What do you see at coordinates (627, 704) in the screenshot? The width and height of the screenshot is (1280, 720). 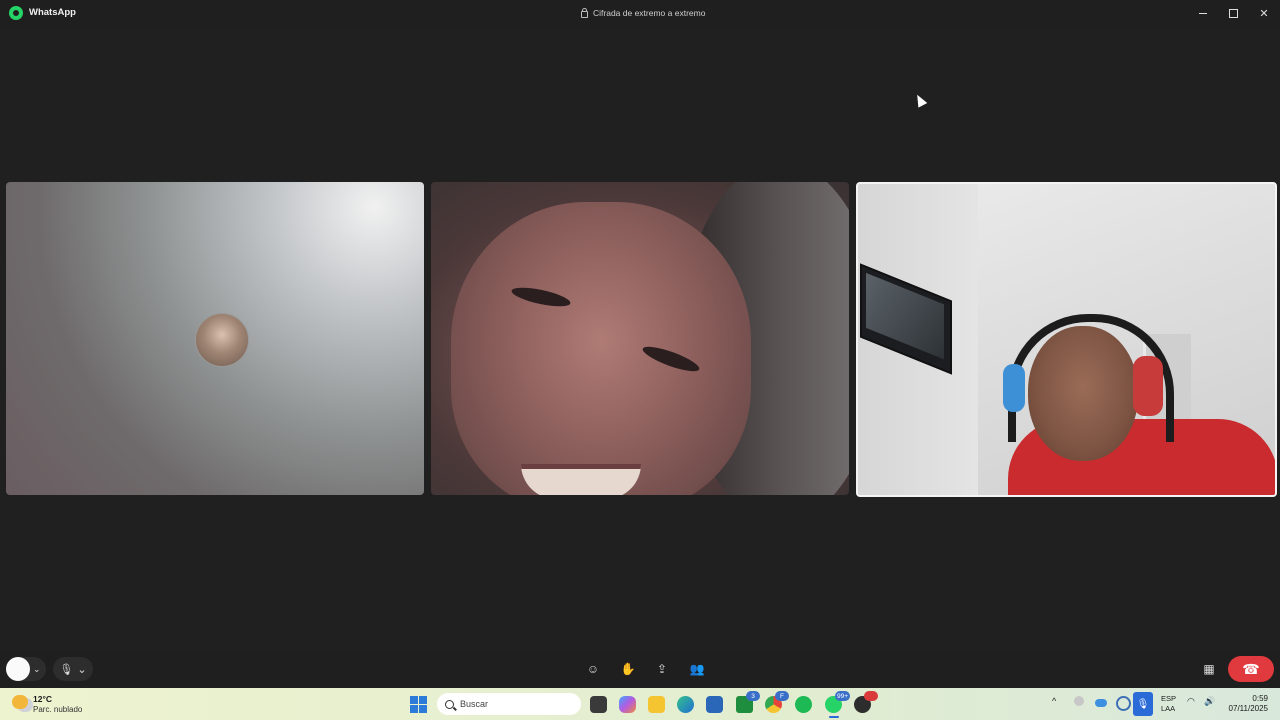 I see `copilot-icon` at bounding box center [627, 704].